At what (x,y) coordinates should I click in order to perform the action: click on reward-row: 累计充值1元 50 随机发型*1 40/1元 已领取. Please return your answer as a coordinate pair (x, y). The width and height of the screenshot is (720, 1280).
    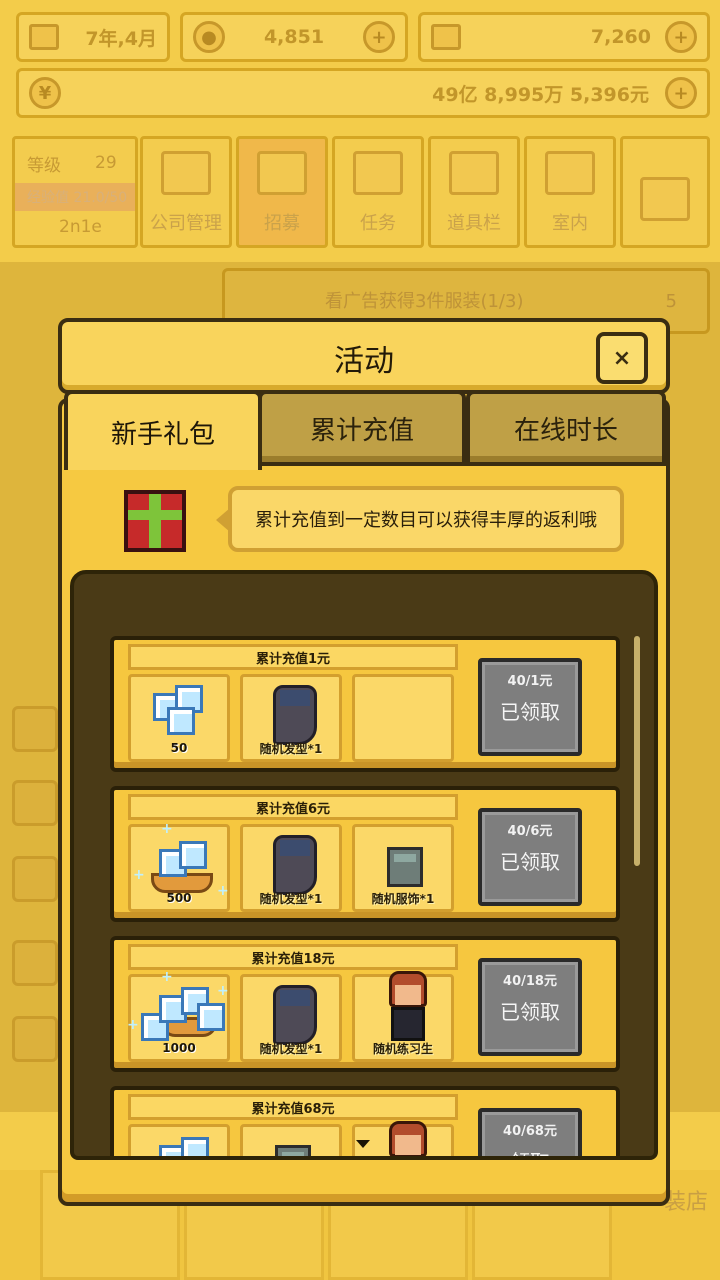
    Looking at the image, I should click on (365, 704).